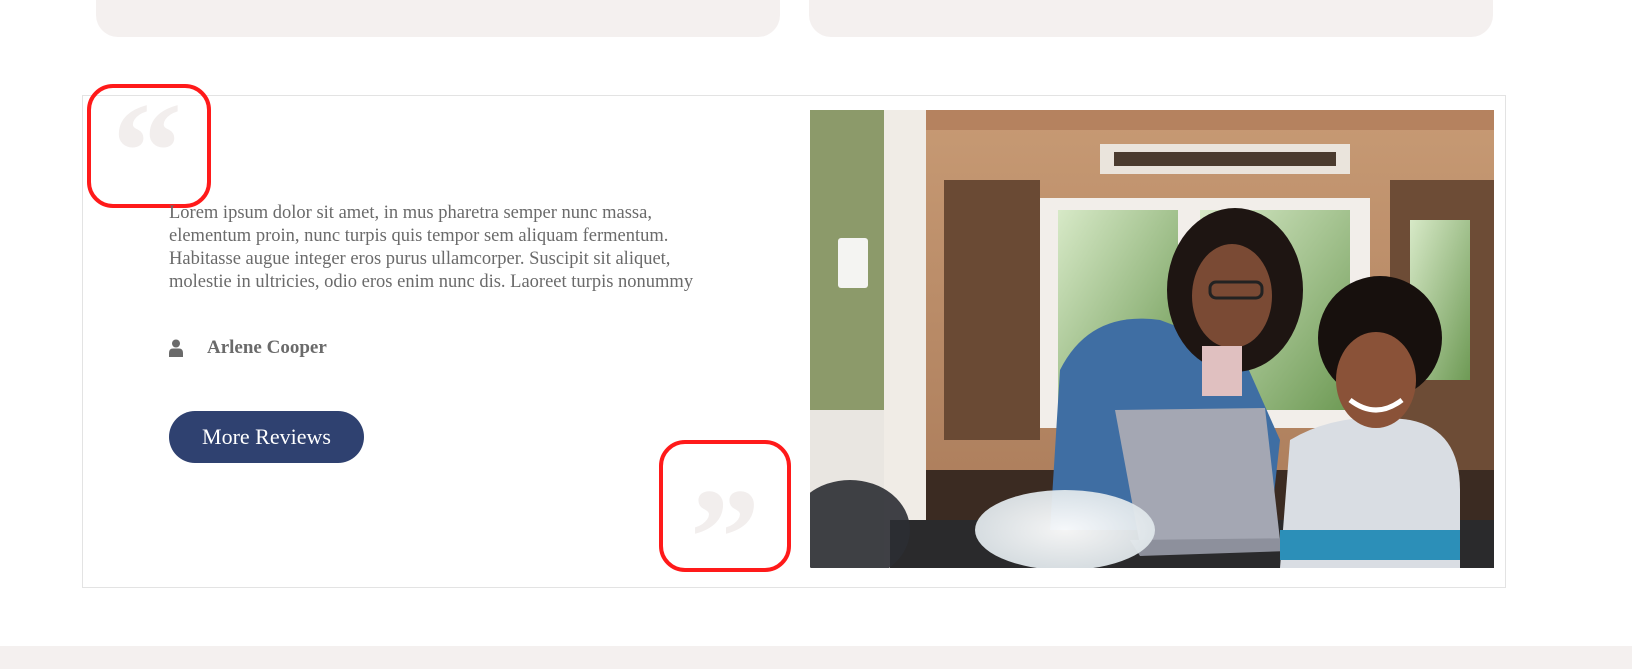 The image size is (1632, 669). I want to click on open-quote-icon: “, so click(147, 146).